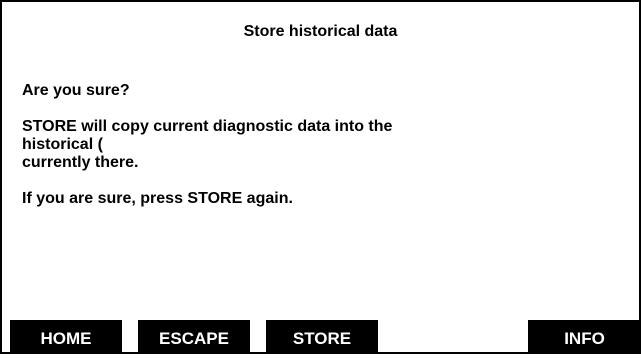 This screenshot has height=358, width=641. I want to click on message-line-question: Are you sure?, so click(76, 90).